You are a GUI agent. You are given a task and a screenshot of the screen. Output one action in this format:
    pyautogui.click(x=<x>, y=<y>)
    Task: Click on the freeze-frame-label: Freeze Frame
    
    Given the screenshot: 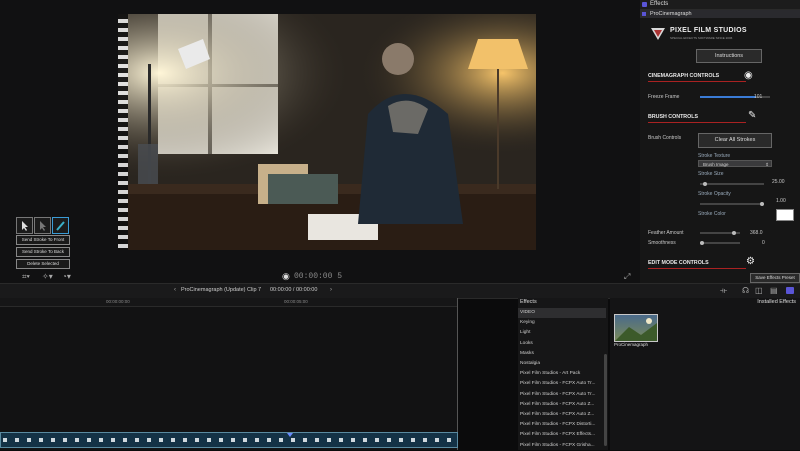 What is the action you would take?
    pyautogui.click(x=664, y=97)
    